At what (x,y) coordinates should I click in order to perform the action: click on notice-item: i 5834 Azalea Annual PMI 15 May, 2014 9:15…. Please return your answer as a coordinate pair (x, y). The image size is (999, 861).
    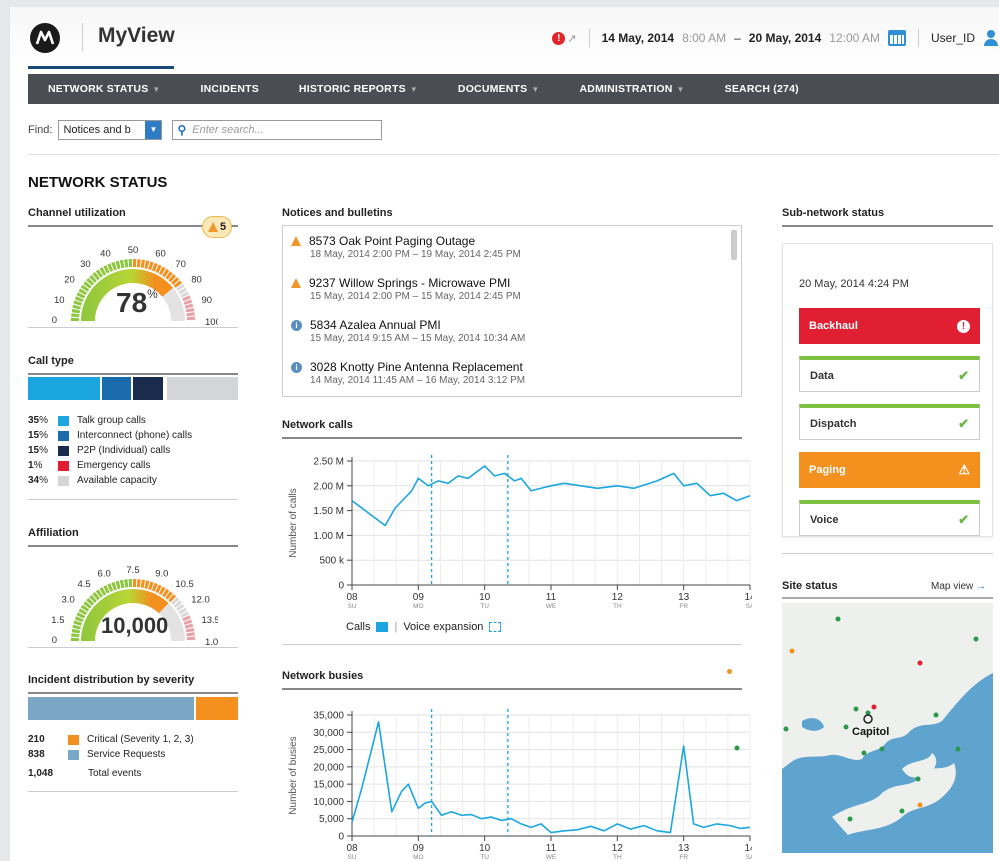
    Looking at the image, I should click on (408, 331).